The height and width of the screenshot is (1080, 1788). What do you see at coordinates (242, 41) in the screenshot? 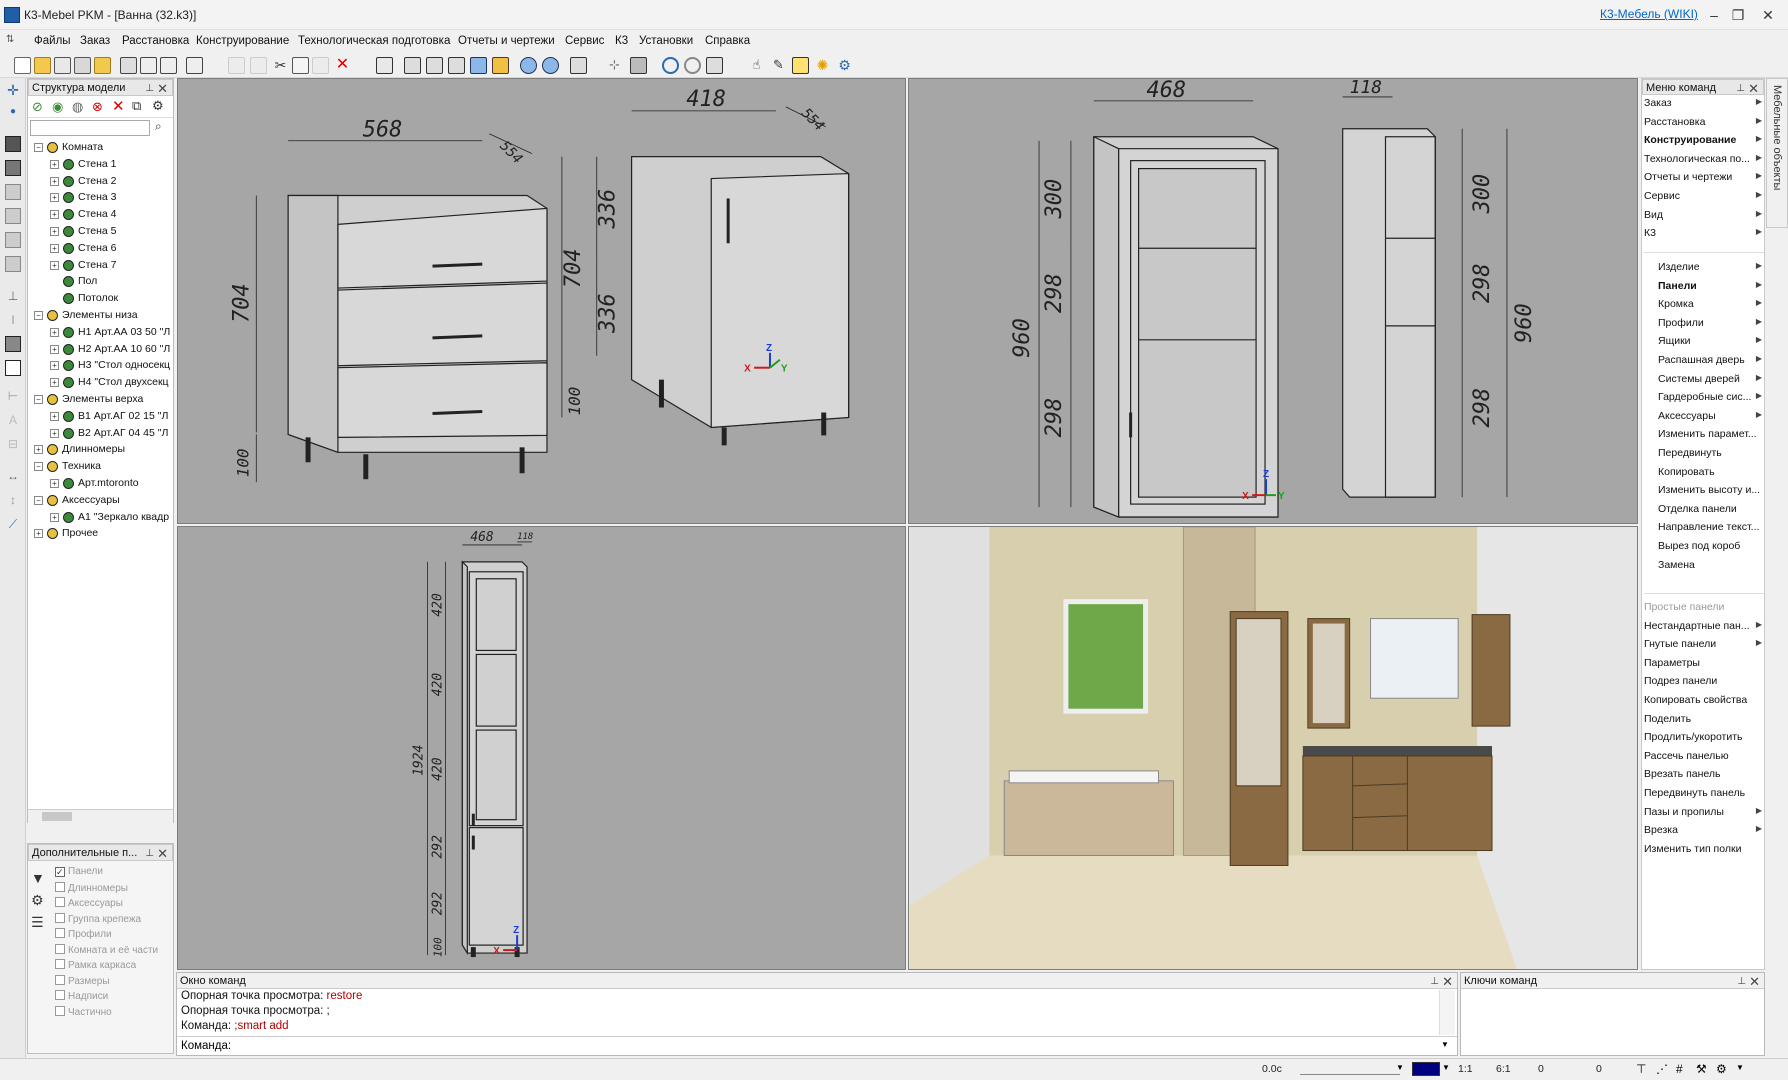
I see `menu-construction: Конструирование` at bounding box center [242, 41].